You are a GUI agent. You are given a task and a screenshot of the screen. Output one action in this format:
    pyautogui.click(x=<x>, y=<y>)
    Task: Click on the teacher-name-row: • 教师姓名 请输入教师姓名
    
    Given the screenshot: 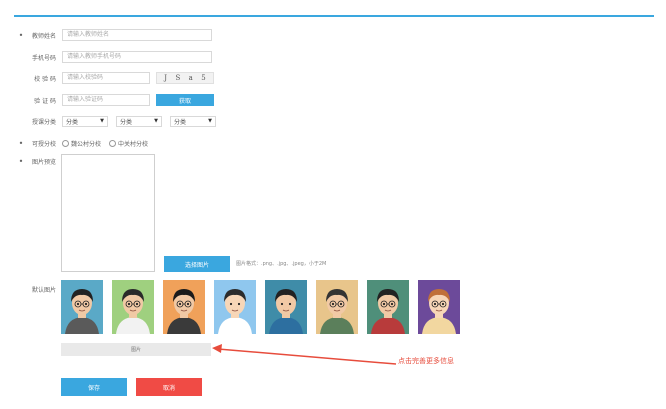 What is the action you would take?
    pyautogui.click(x=115, y=35)
    